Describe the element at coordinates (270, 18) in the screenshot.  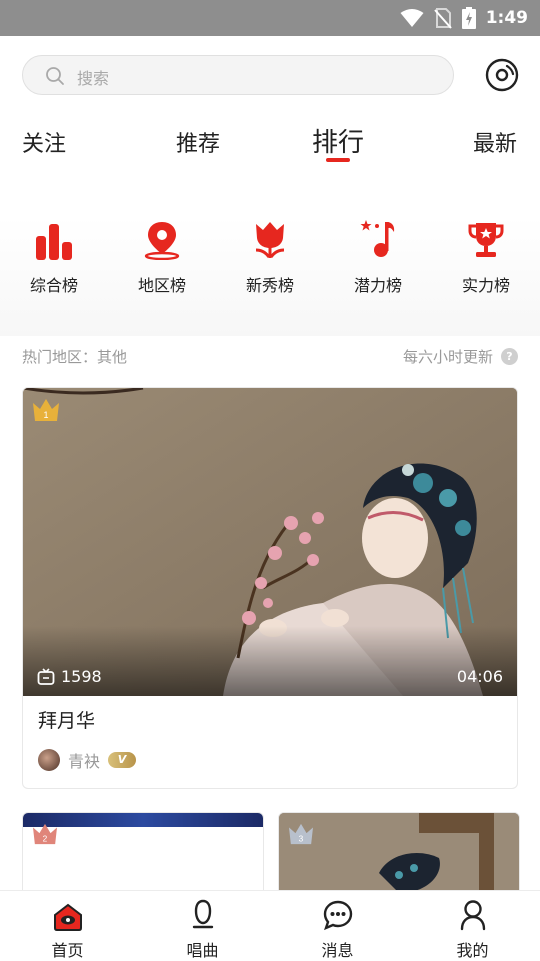
I see `status-bar: 1:49` at that location.